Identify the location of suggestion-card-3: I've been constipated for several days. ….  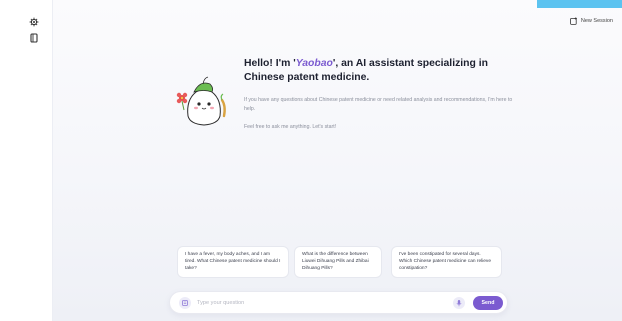
(446, 262).